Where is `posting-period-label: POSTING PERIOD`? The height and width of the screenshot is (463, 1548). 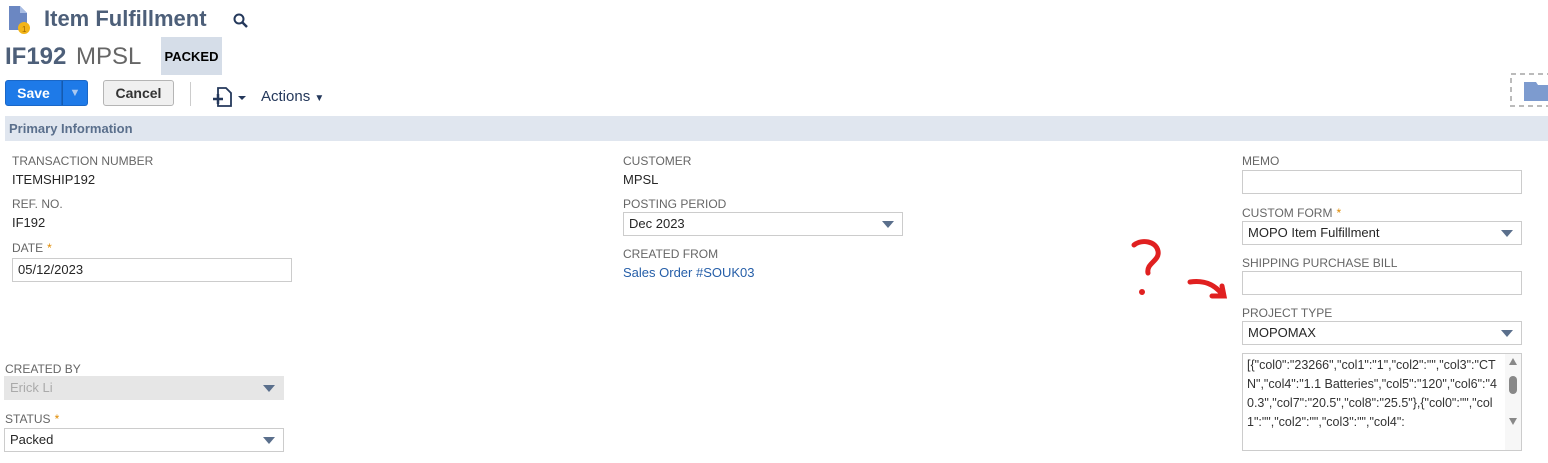
posting-period-label: POSTING PERIOD is located at coordinates (675, 204).